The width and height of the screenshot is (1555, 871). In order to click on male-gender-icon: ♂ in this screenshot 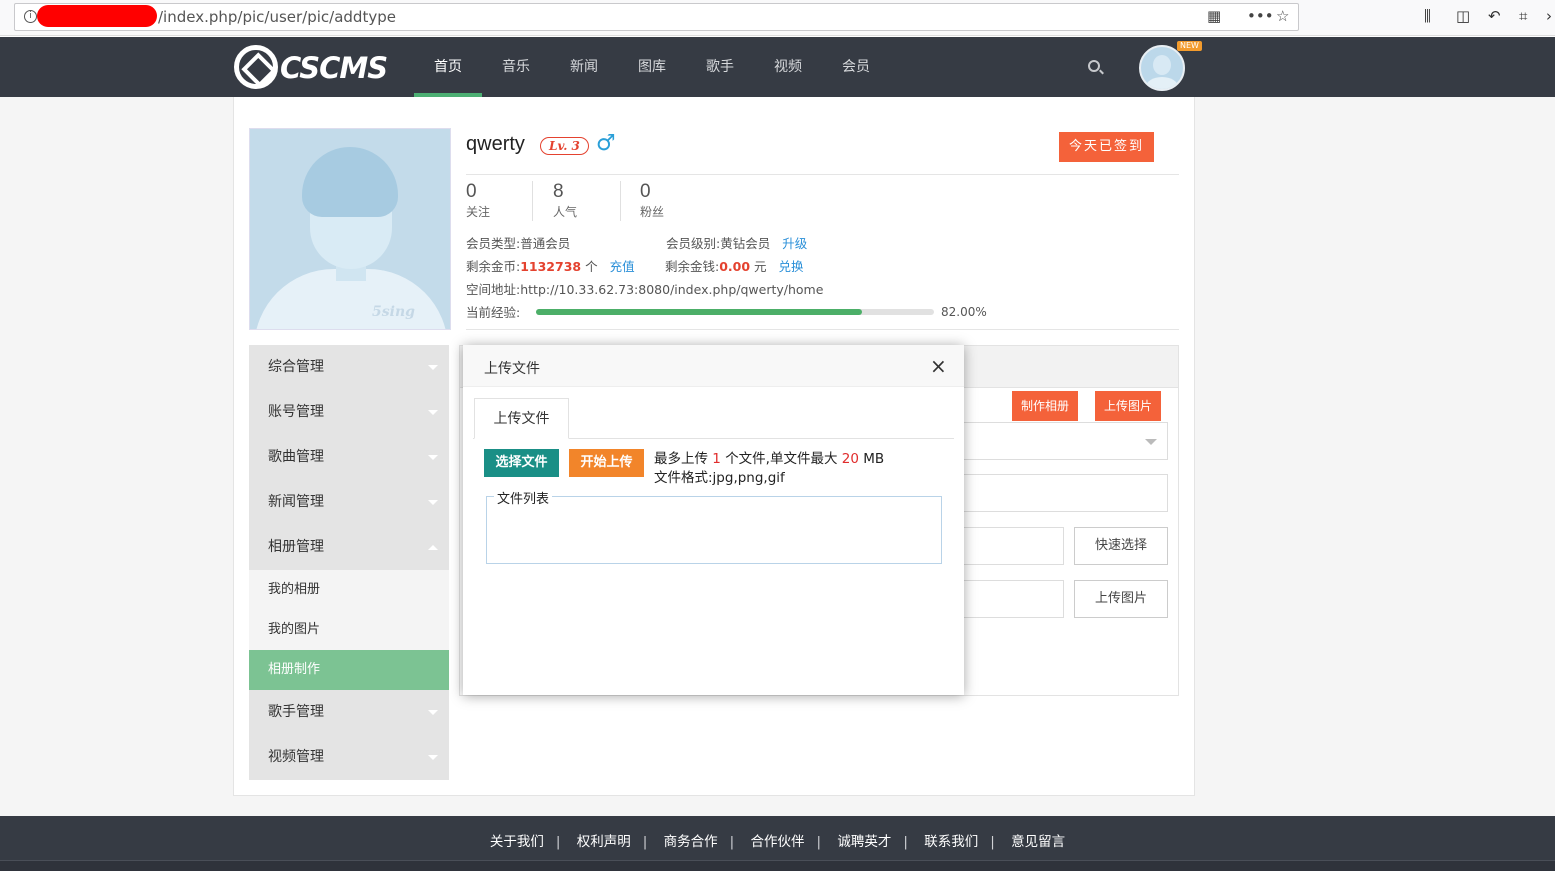, I will do `click(606, 143)`.